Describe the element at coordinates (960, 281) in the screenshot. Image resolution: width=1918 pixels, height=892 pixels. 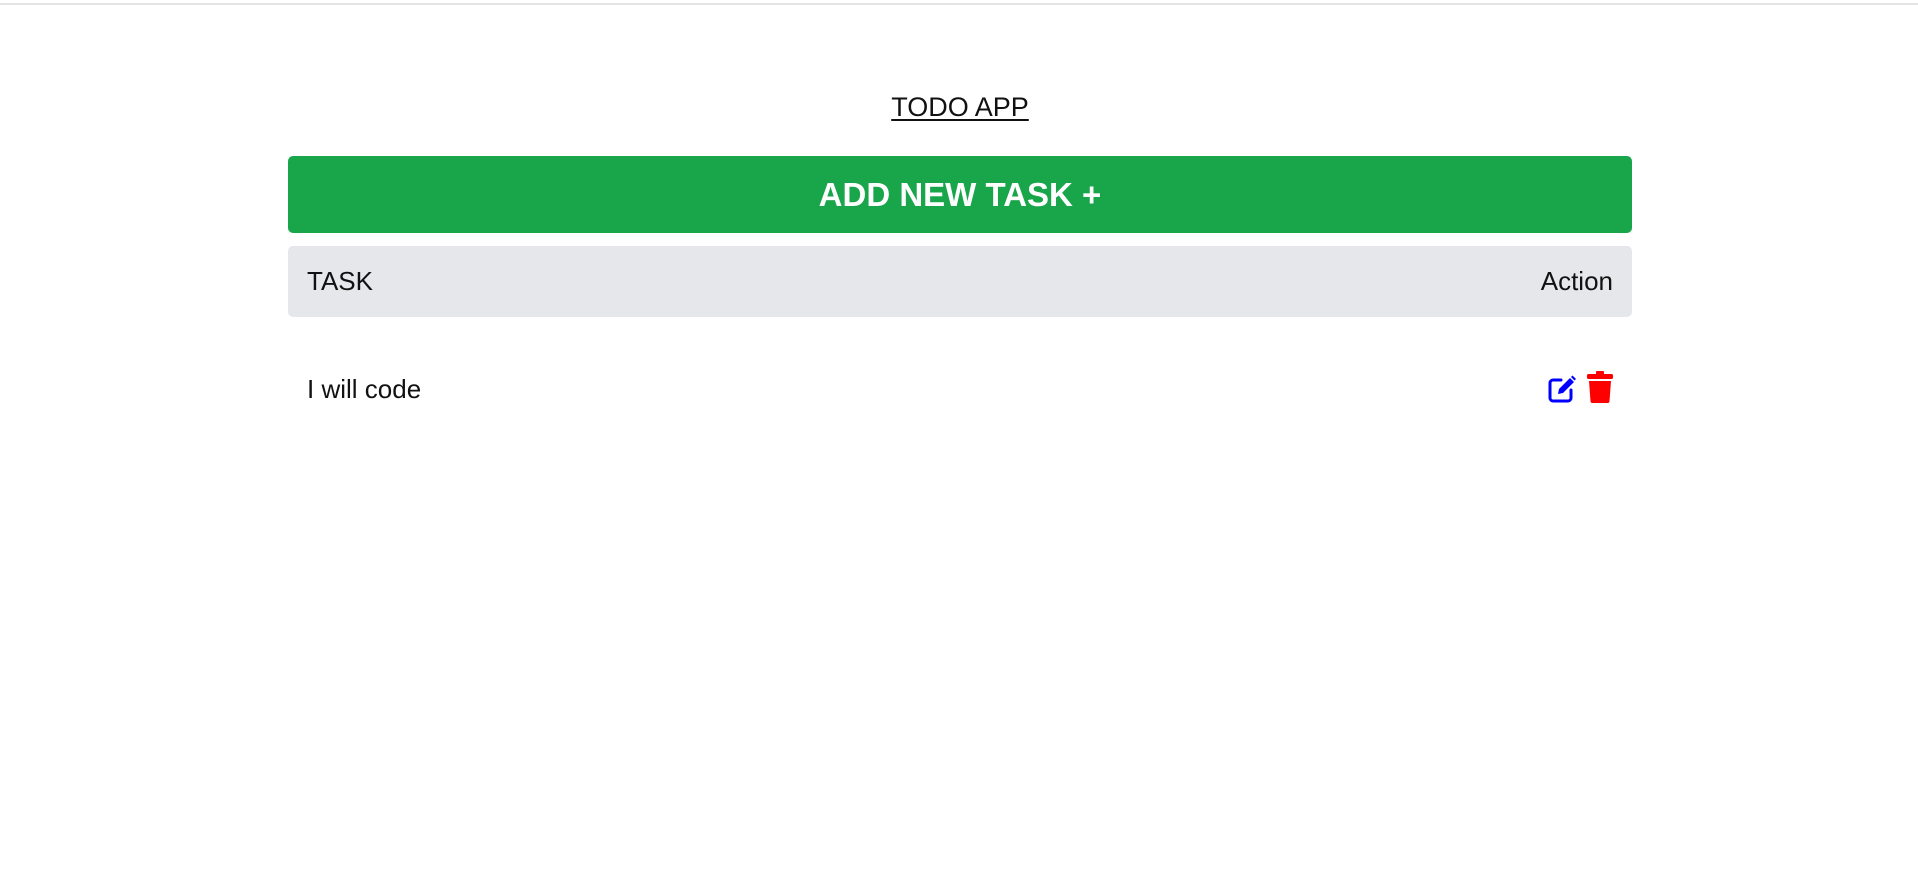
I see `table-header: TASK Action` at that location.